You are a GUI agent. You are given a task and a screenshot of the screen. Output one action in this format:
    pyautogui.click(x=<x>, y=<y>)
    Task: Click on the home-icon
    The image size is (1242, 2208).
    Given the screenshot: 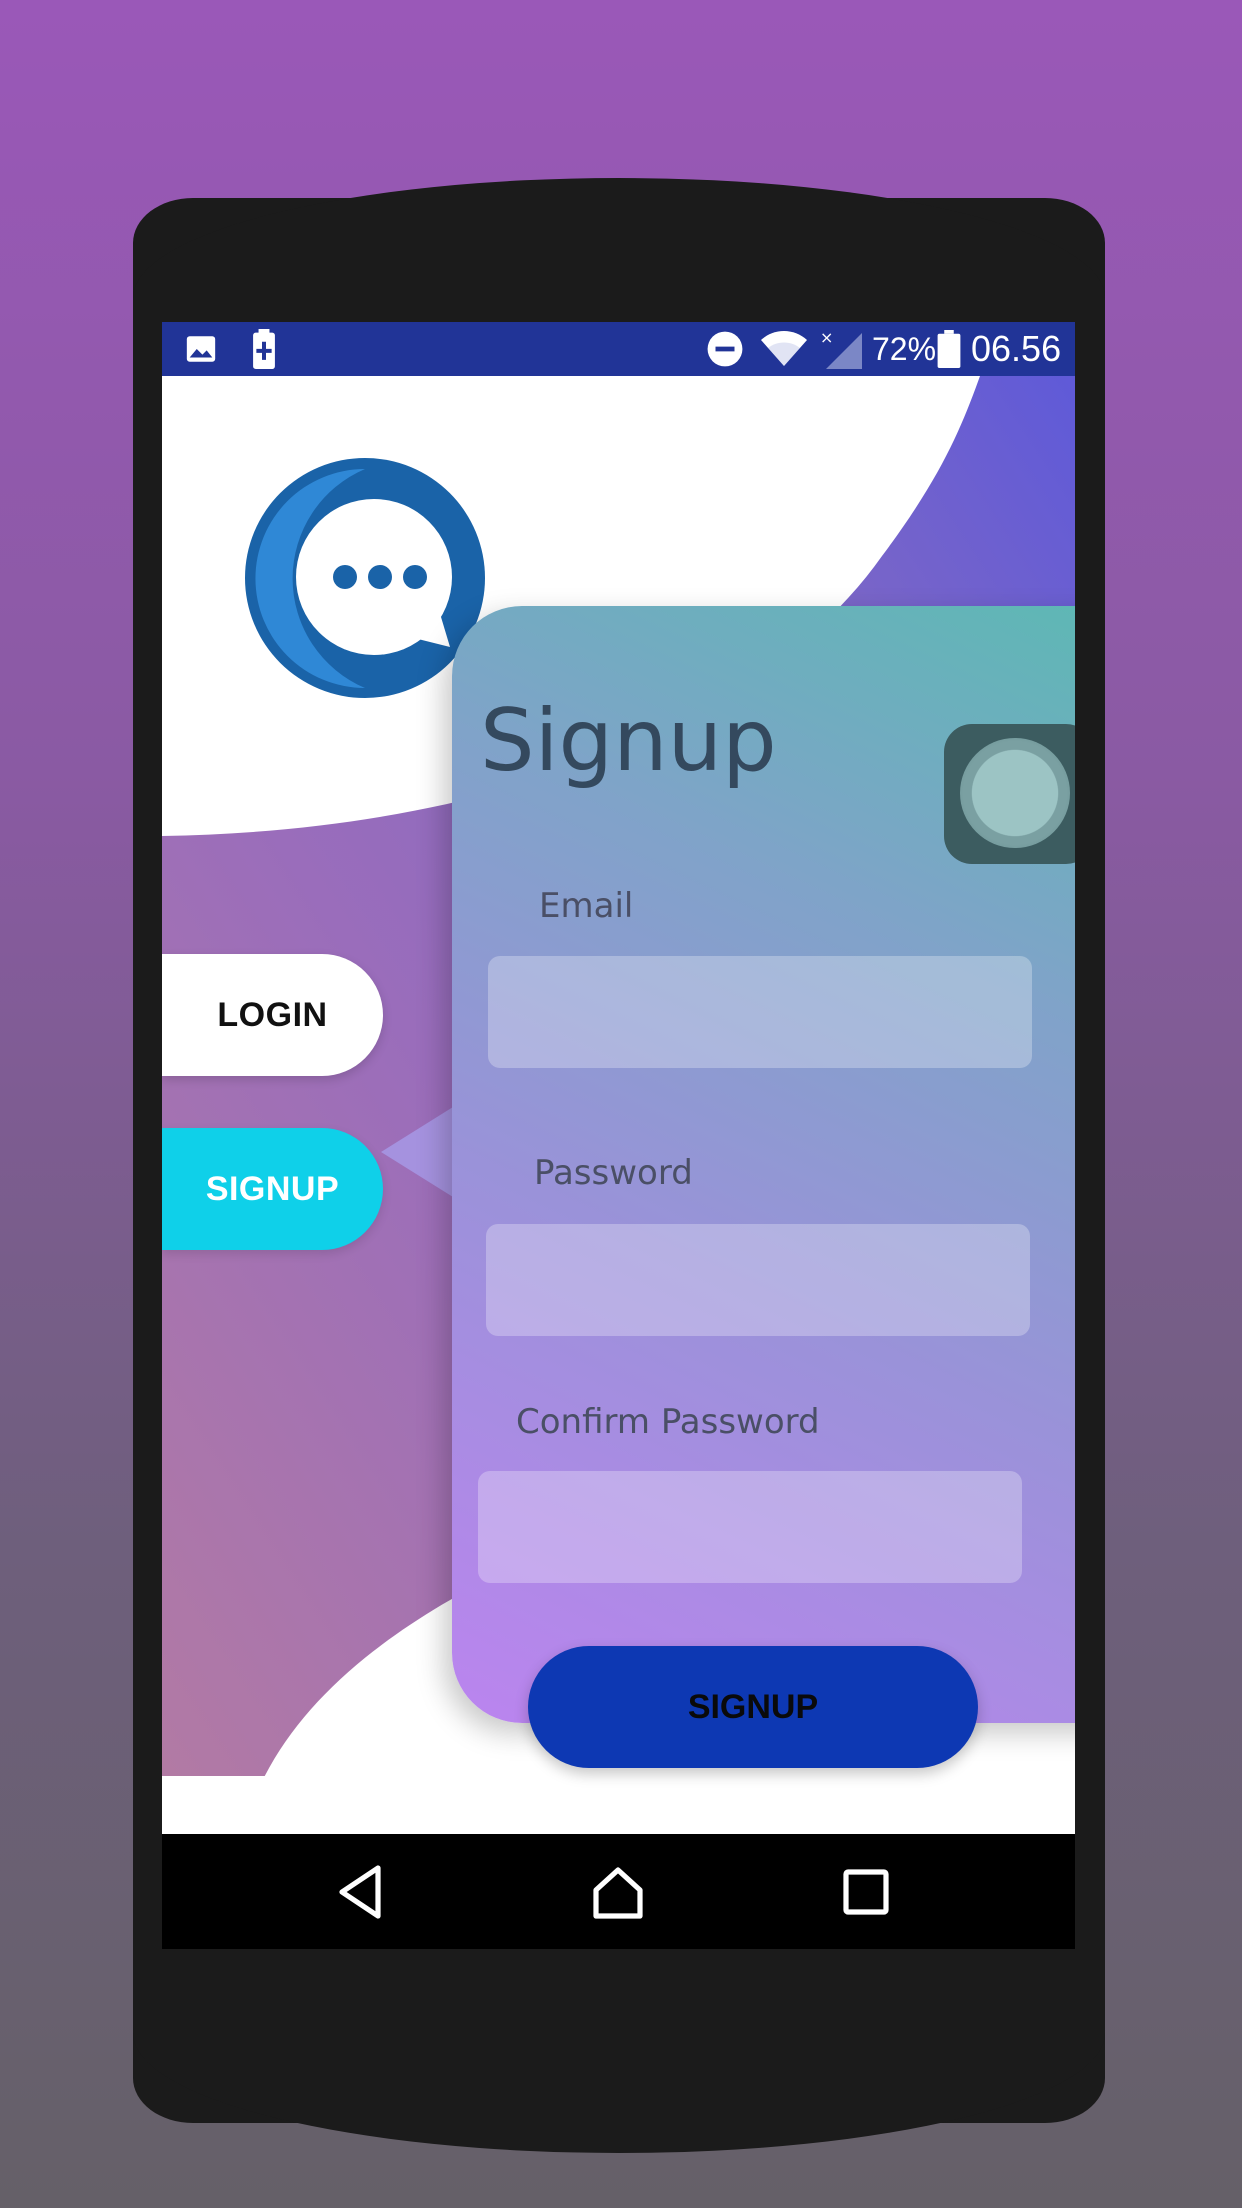 What is the action you would take?
    pyautogui.click(x=618, y=1892)
    